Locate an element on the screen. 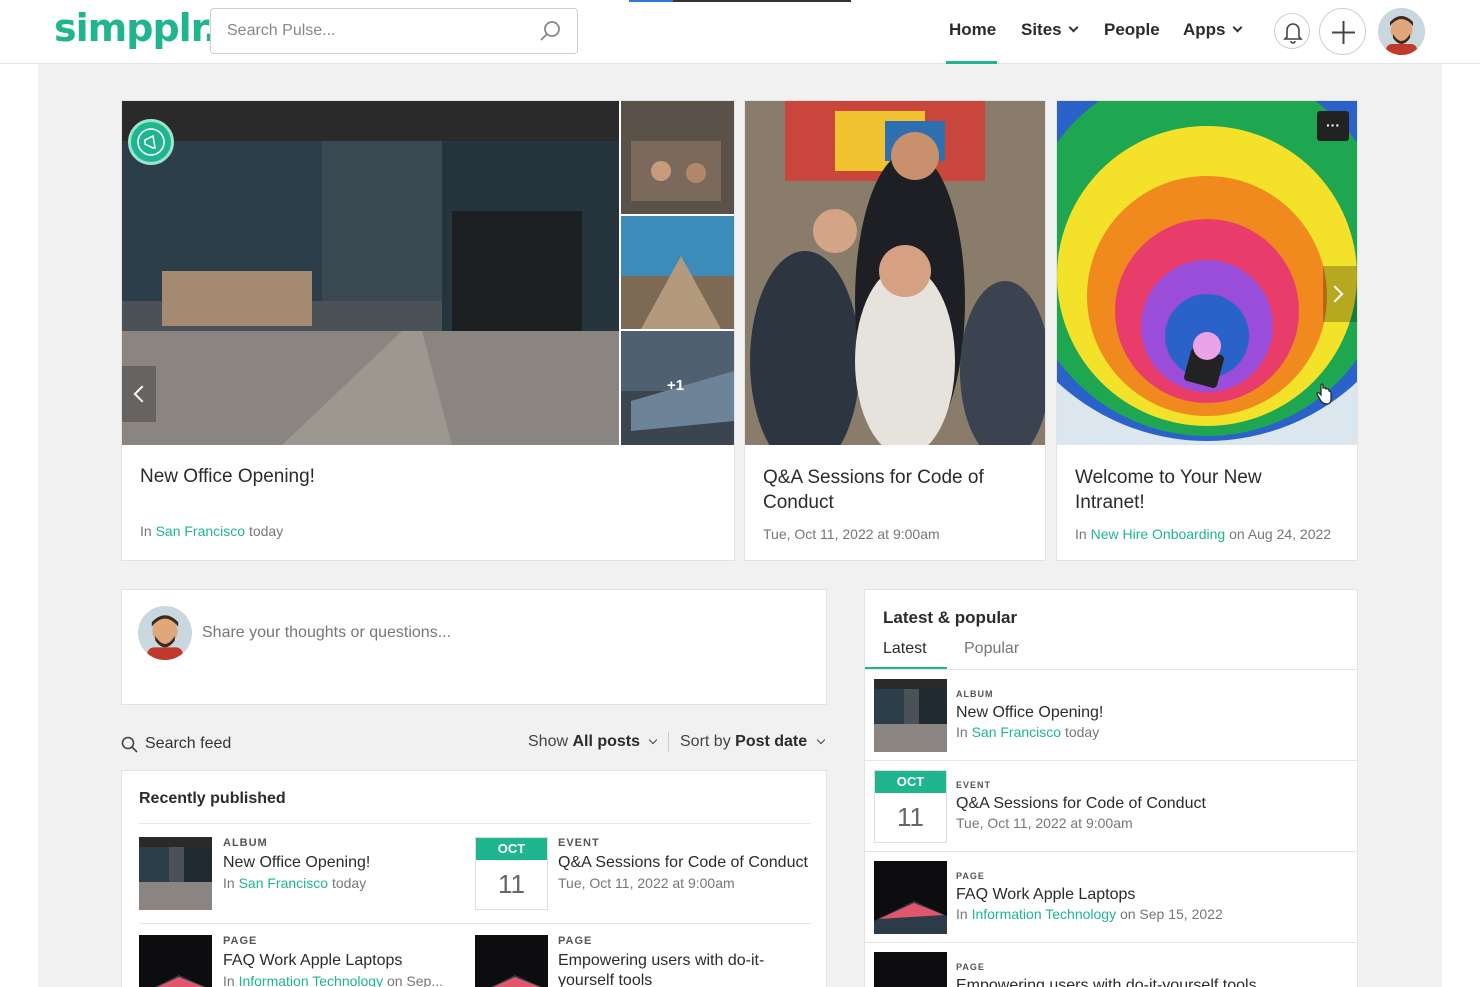 This screenshot has height=987, width=1480. more-photos-count: +1 is located at coordinates (676, 385).